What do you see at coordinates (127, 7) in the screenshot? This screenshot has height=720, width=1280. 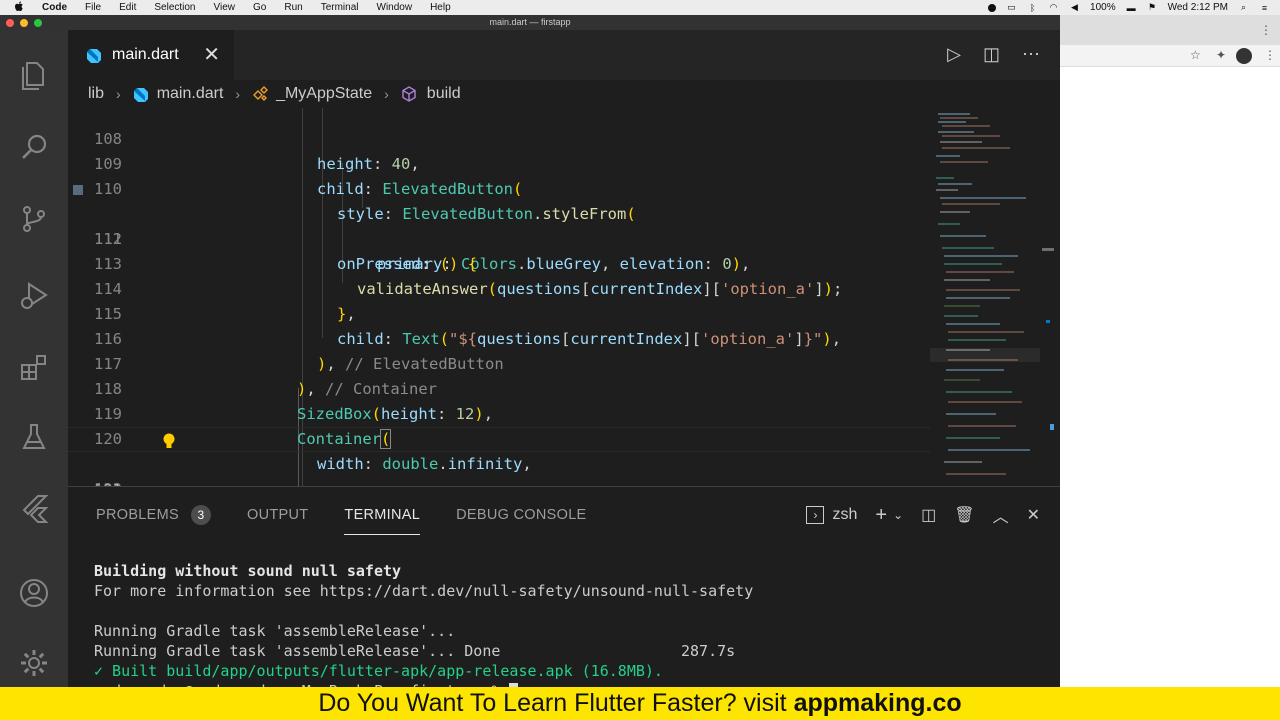 I see `menu-edit: Edit` at bounding box center [127, 7].